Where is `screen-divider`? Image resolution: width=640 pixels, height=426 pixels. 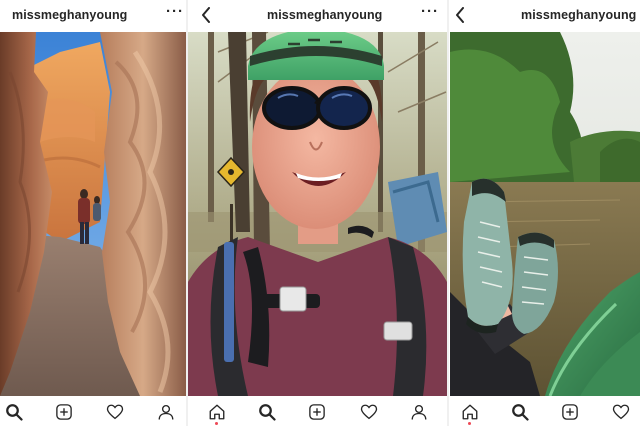 screen-divider is located at coordinates (448, 213).